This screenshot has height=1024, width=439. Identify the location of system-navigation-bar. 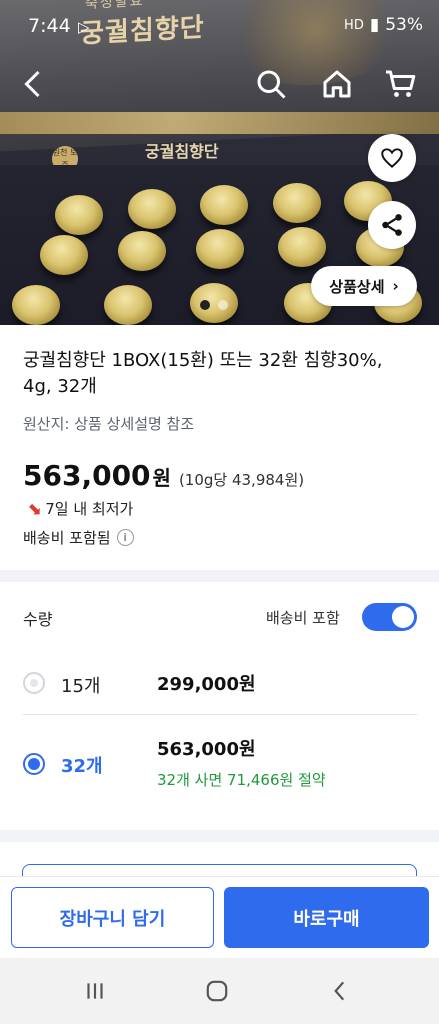
(219, 991).